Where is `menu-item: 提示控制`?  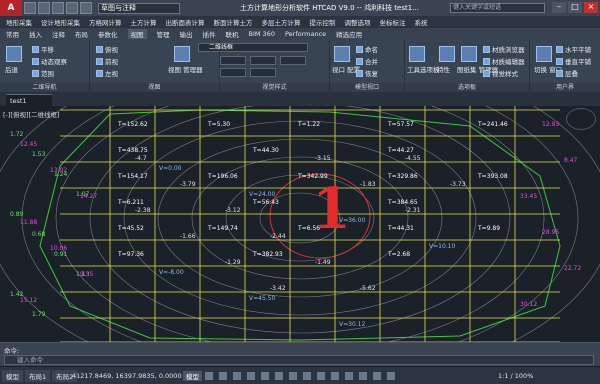 menu-item: 提示控制 is located at coordinates (323, 22).